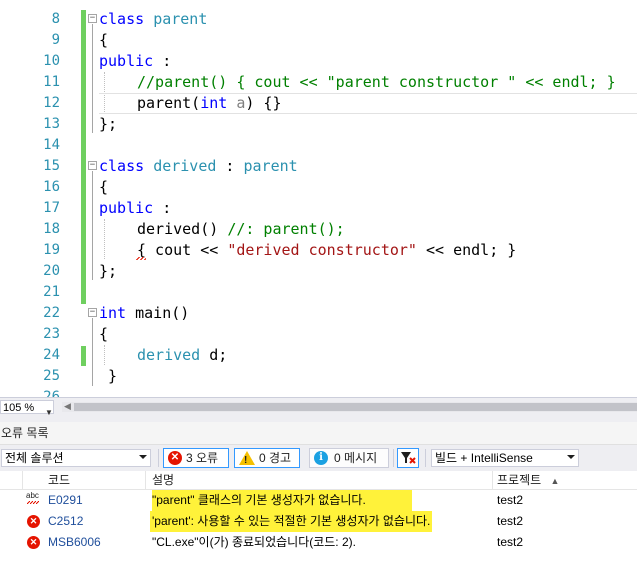 This screenshot has width=637, height=566. I want to click on intellisense-error-icon: abc, so click(32, 495).